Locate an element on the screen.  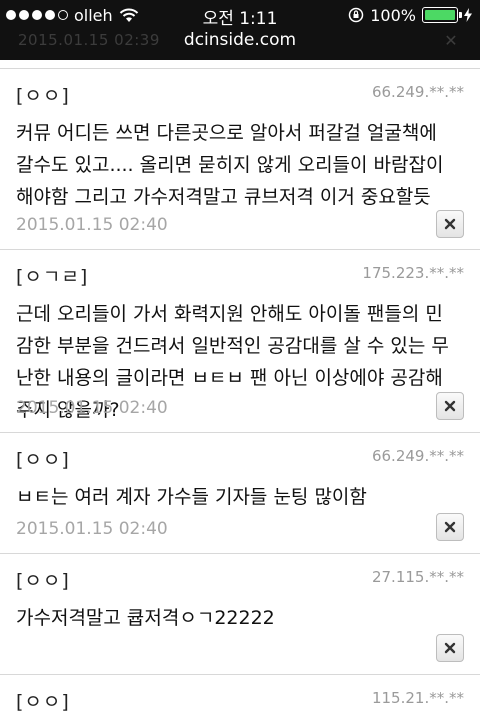
status-bar-right: 100% is located at coordinates (410, 15).